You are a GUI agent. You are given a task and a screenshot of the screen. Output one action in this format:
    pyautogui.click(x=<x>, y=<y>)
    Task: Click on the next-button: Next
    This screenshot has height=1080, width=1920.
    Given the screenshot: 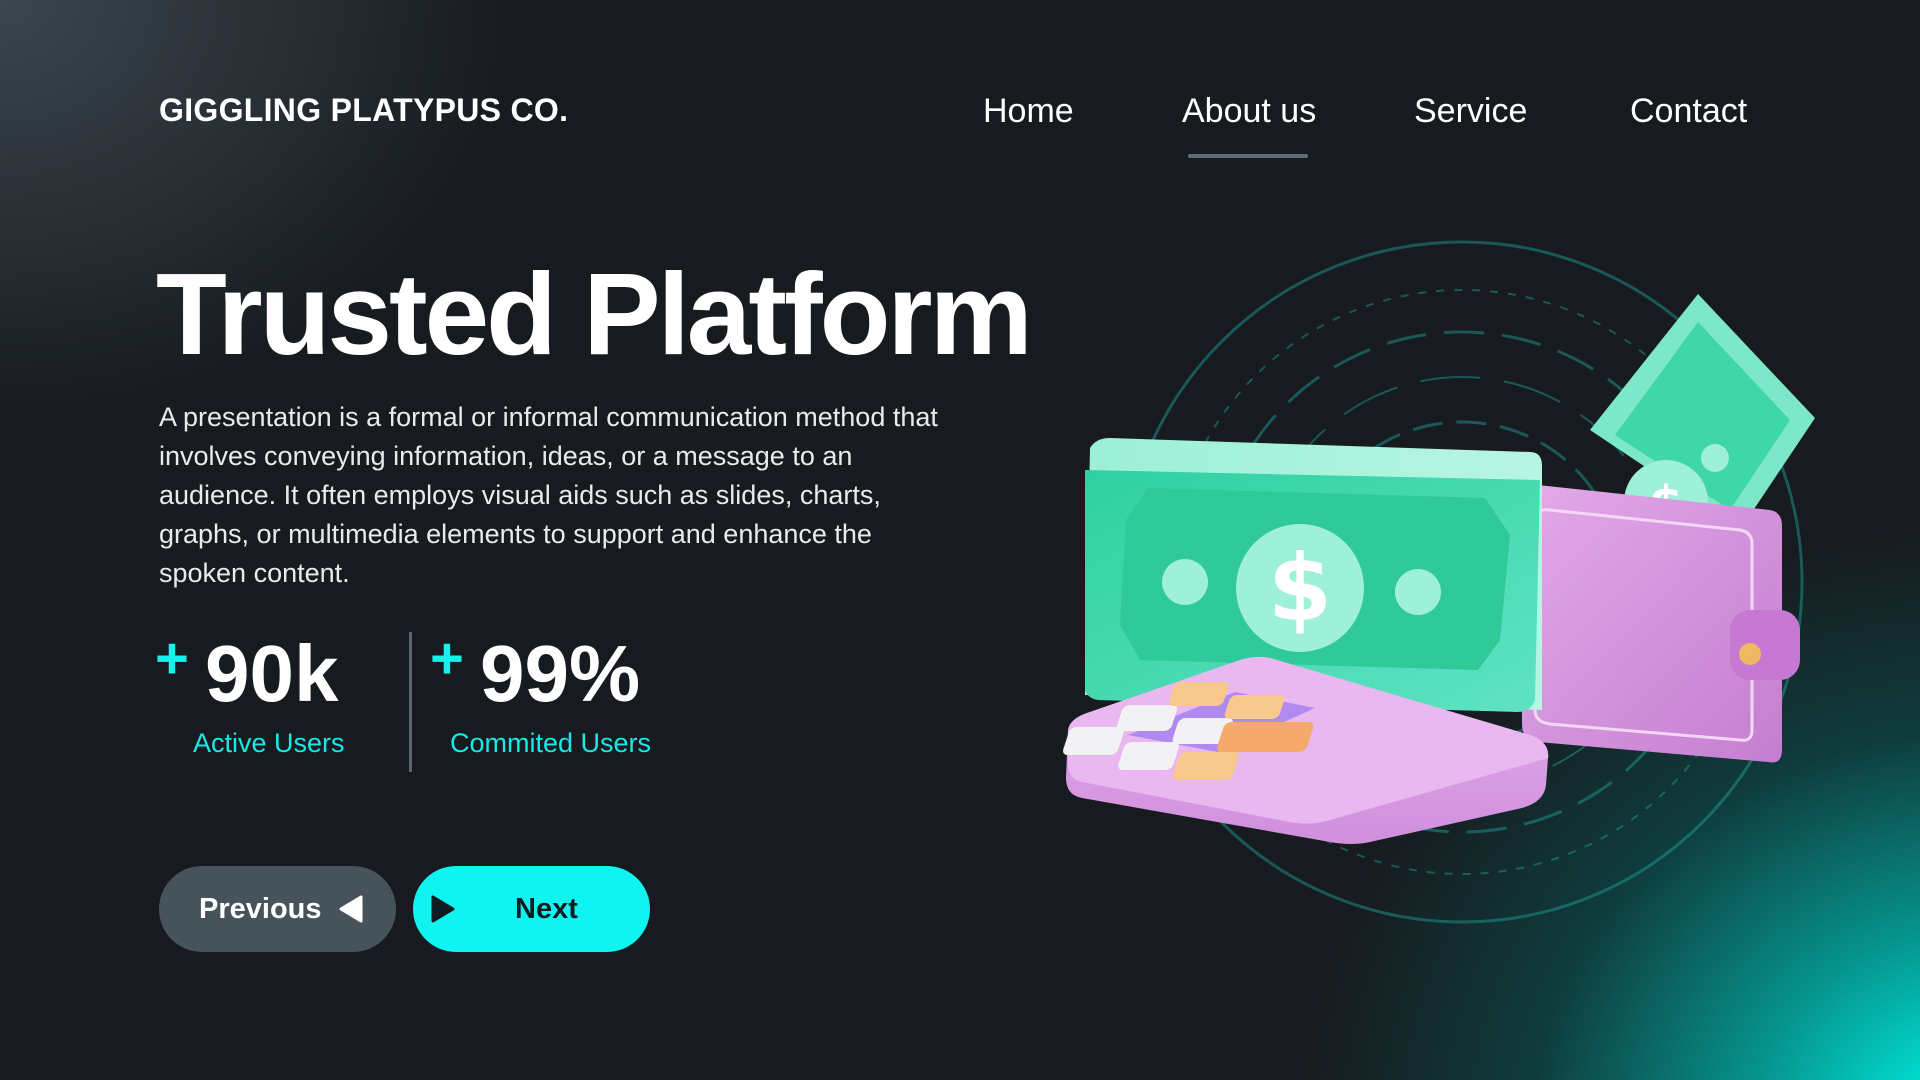 What is the action you would take?
    pyautogui.click(x=531, y=909)
    